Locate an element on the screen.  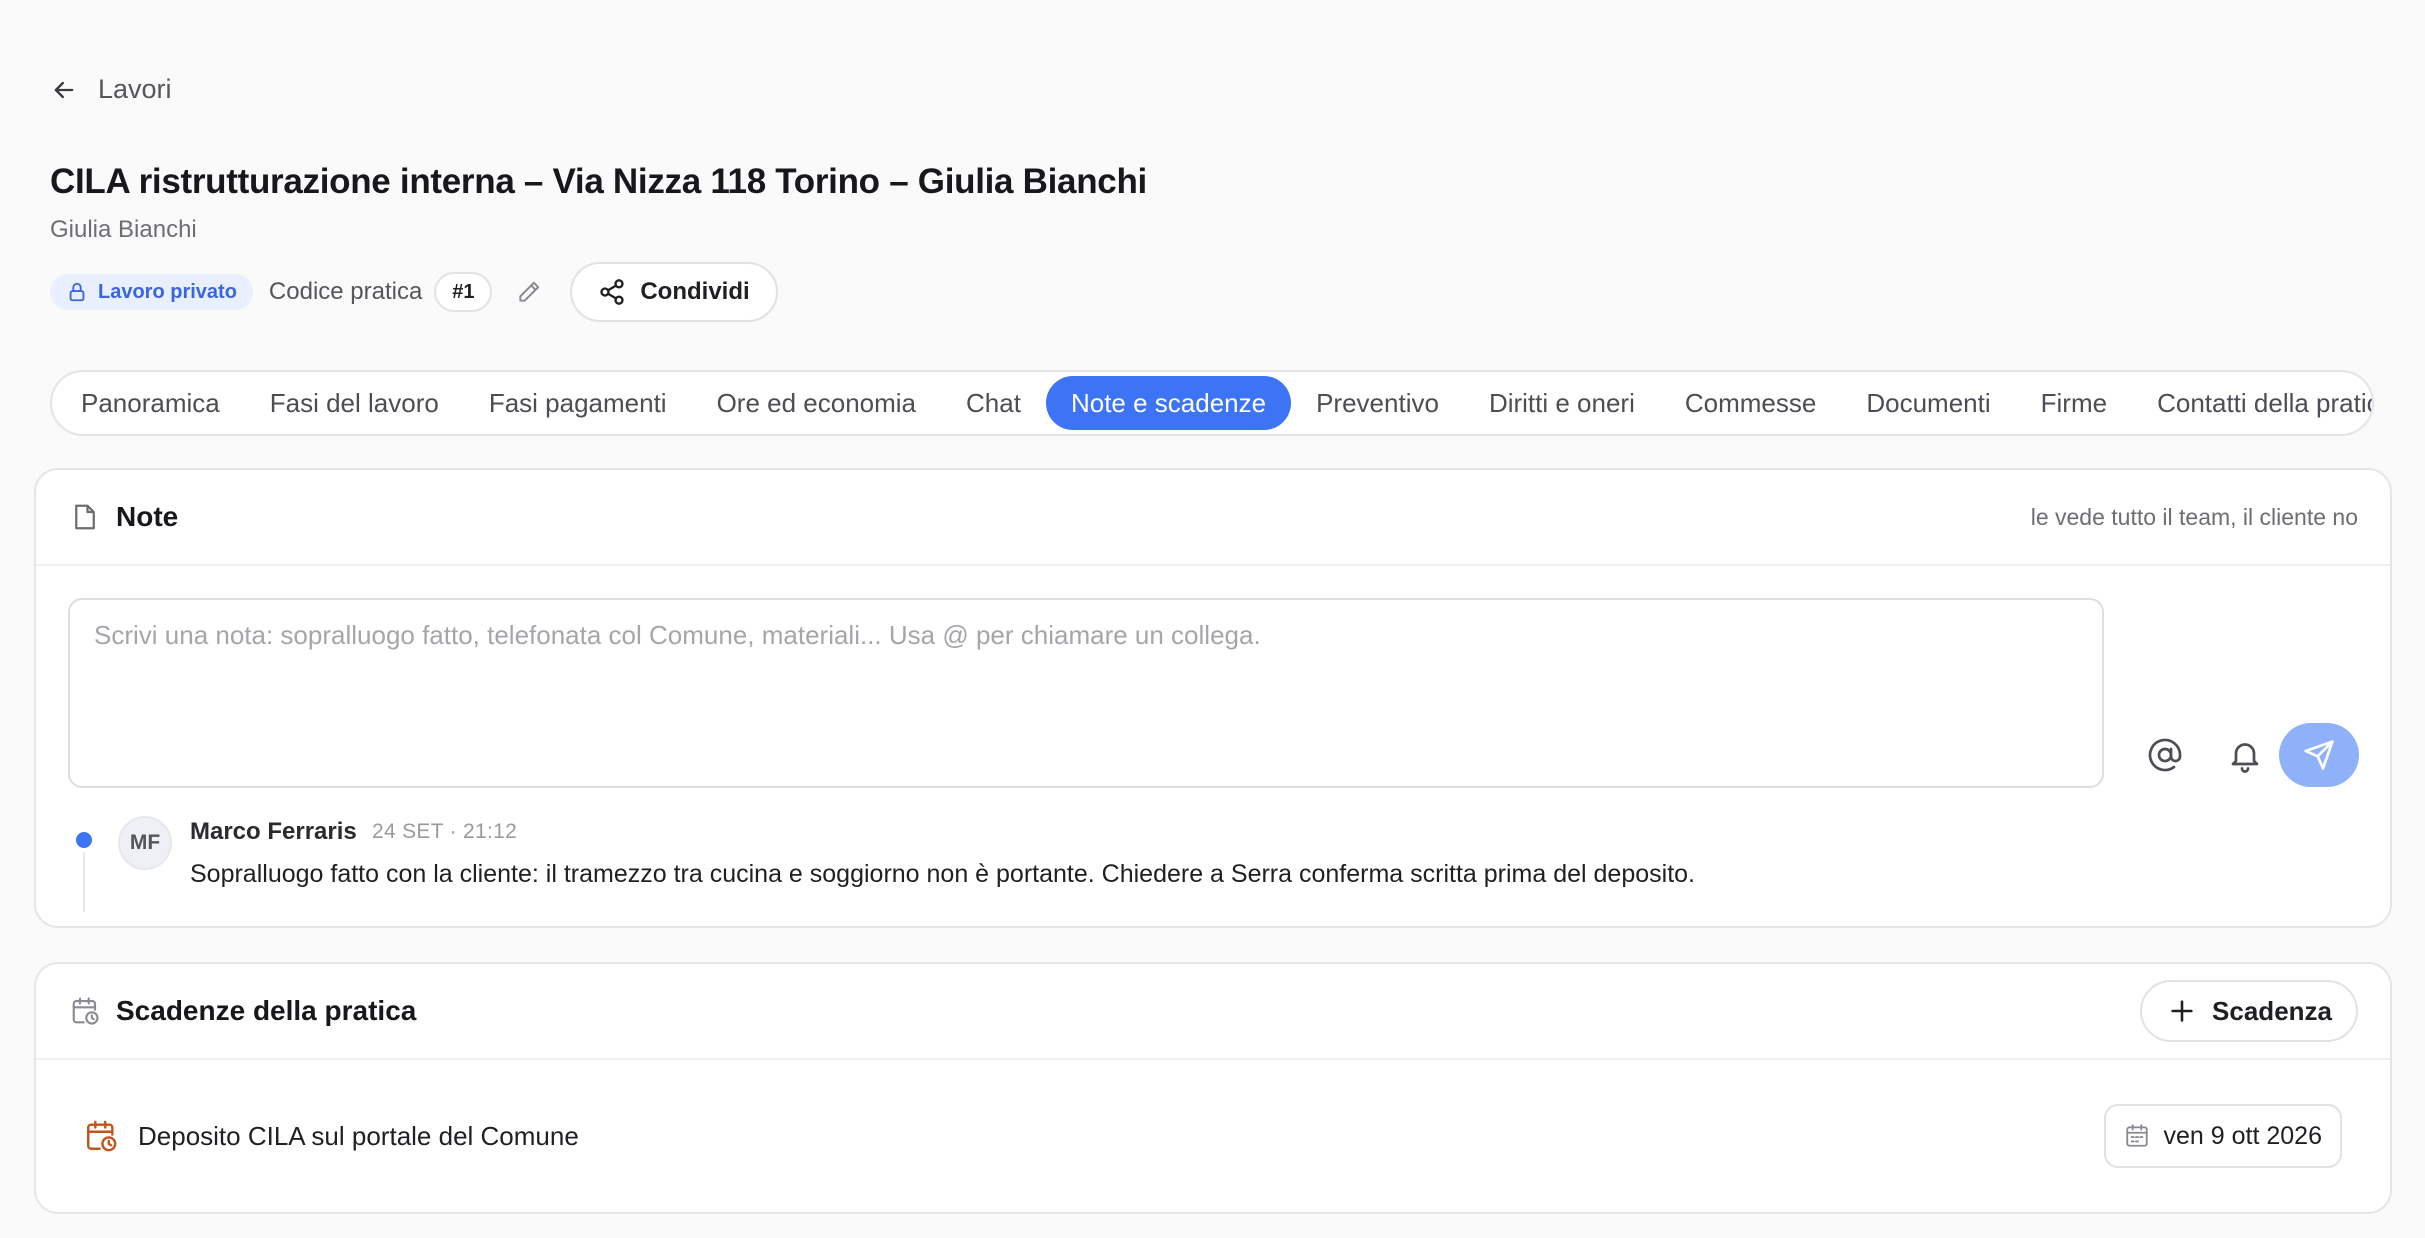
tab-preventivo: Preventivo is located at coordinates (1377, 403).